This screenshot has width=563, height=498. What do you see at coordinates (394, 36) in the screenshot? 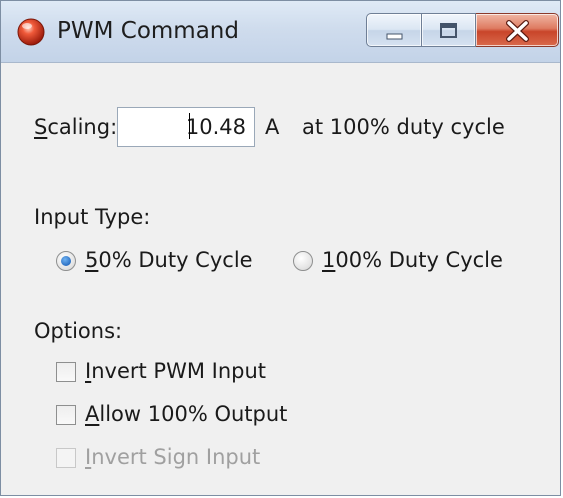
I see `minimize-icon` at bounding box center [394, 36].